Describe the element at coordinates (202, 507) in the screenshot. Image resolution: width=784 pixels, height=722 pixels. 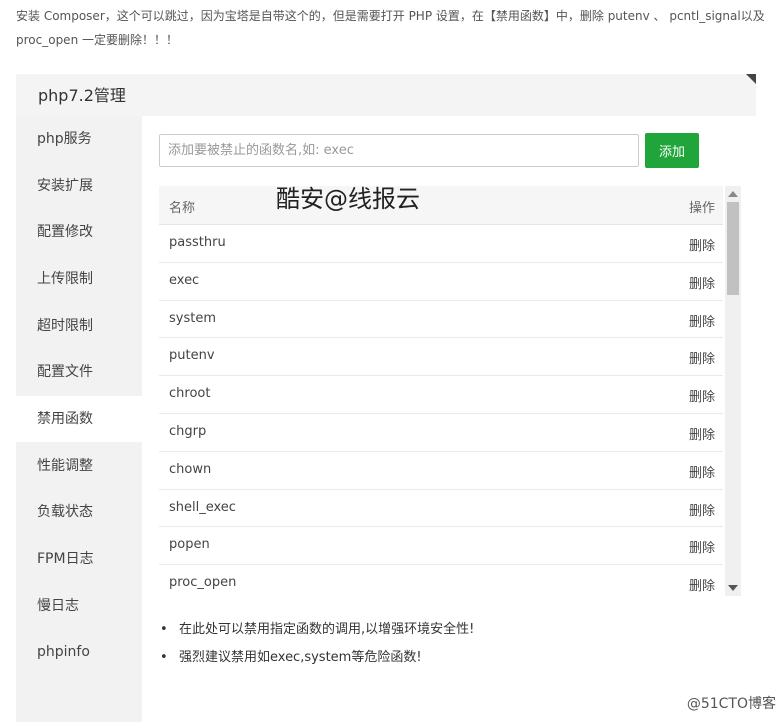
I see `function-name: shell_exec` at that location.